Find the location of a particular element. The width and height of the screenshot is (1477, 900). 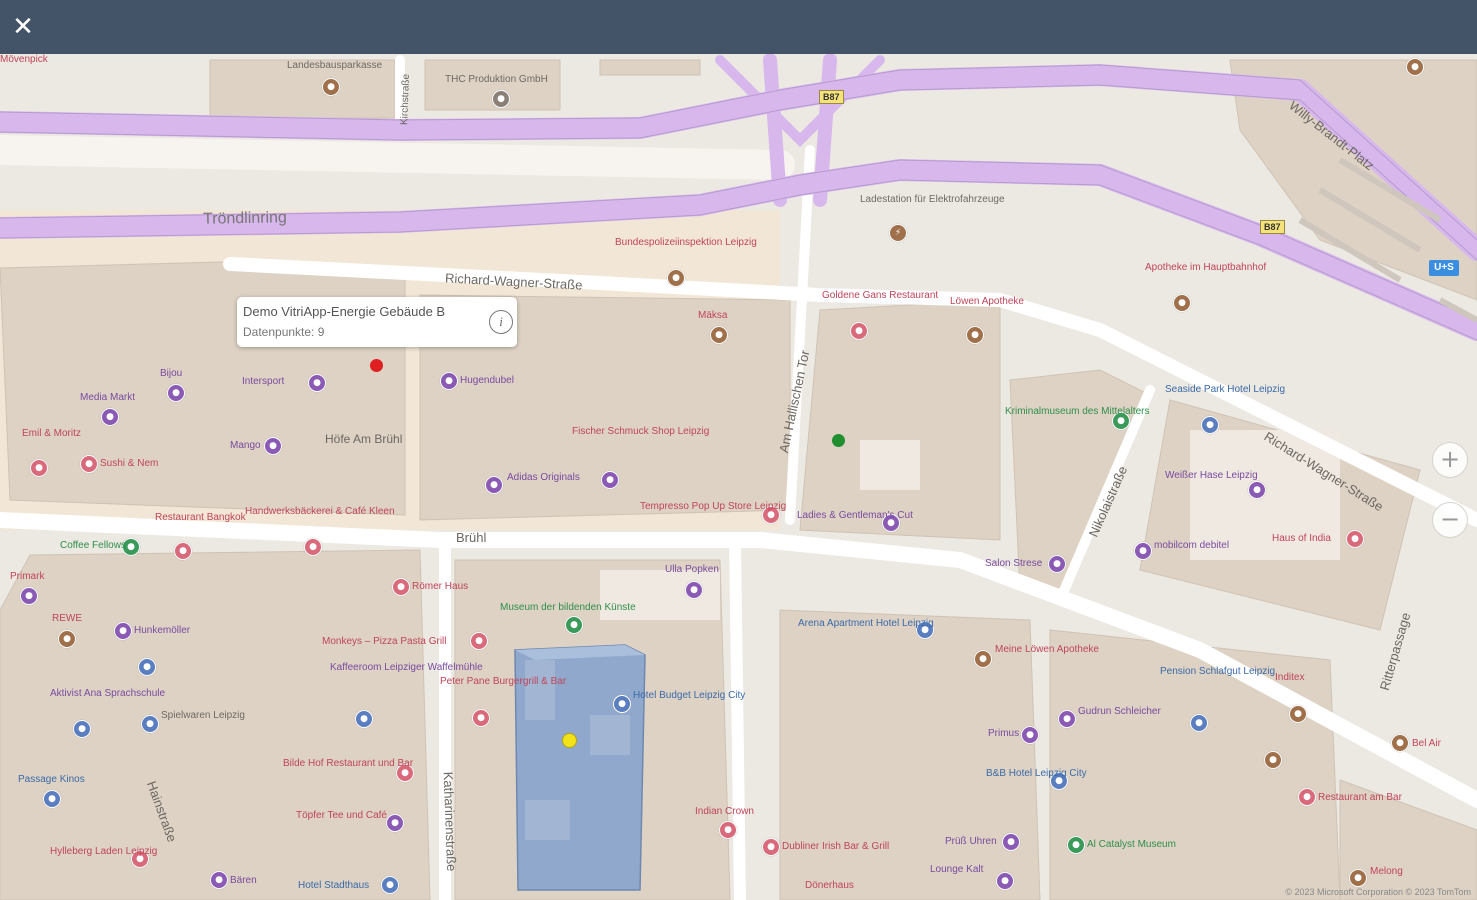

info-icon: i is located at coordinates (501, 322).